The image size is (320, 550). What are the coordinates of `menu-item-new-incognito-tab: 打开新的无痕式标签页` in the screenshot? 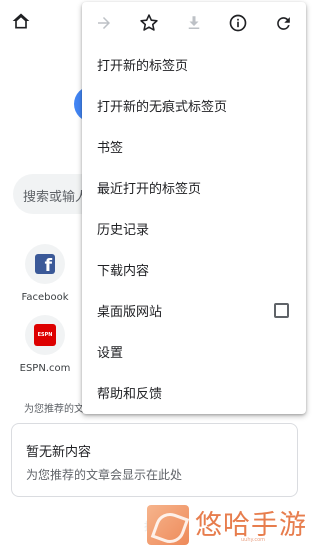 It's located at (194, 105).